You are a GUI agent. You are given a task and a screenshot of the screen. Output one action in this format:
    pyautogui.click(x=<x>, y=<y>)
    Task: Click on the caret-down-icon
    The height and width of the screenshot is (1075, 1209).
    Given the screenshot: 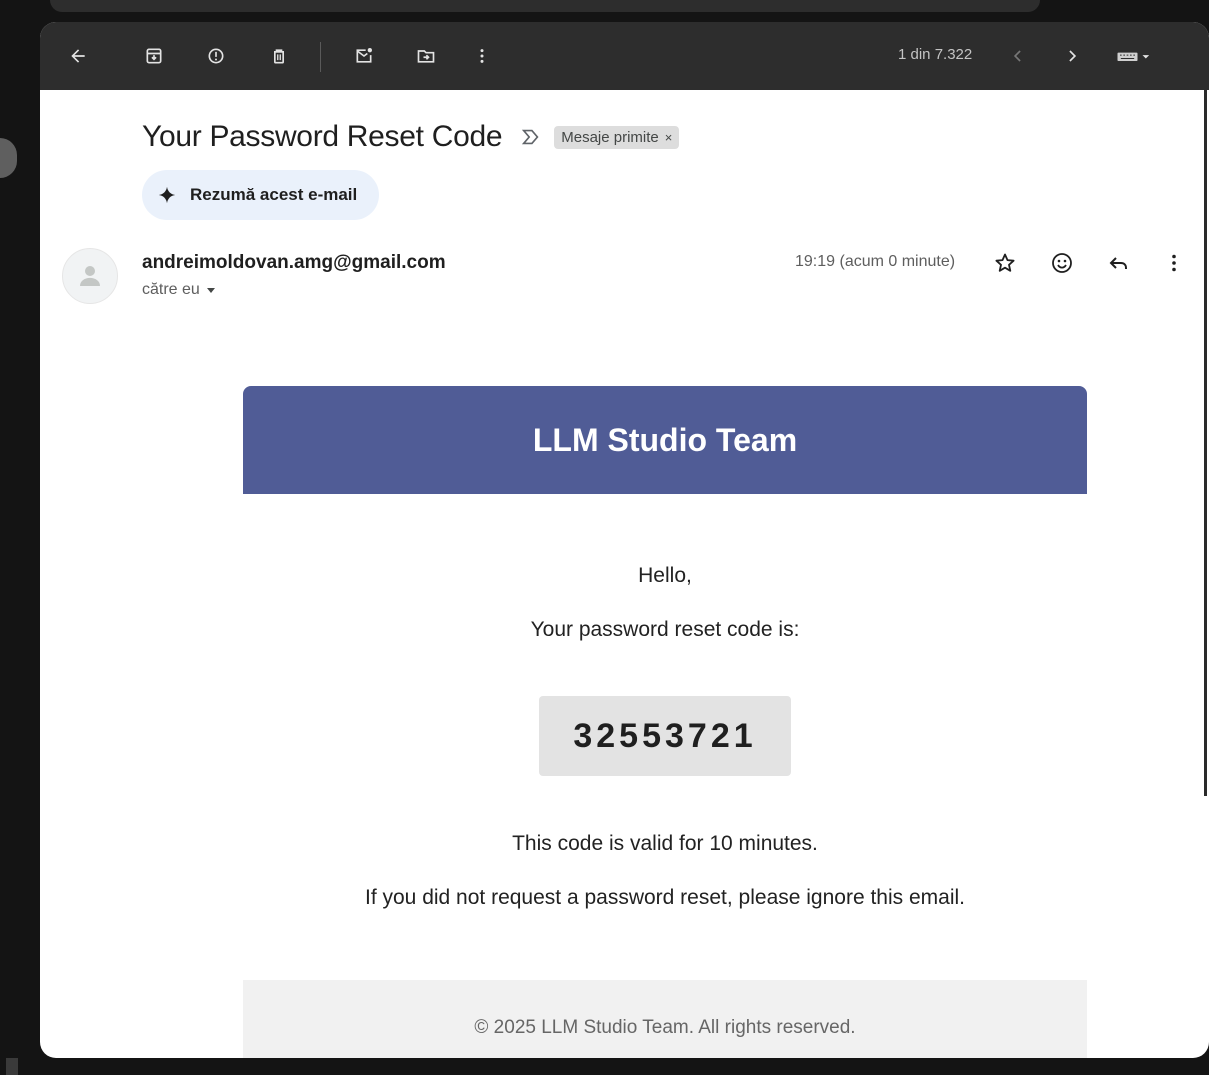 What is the action you would take?
    pyautogui.click(x=210, y=290)
    